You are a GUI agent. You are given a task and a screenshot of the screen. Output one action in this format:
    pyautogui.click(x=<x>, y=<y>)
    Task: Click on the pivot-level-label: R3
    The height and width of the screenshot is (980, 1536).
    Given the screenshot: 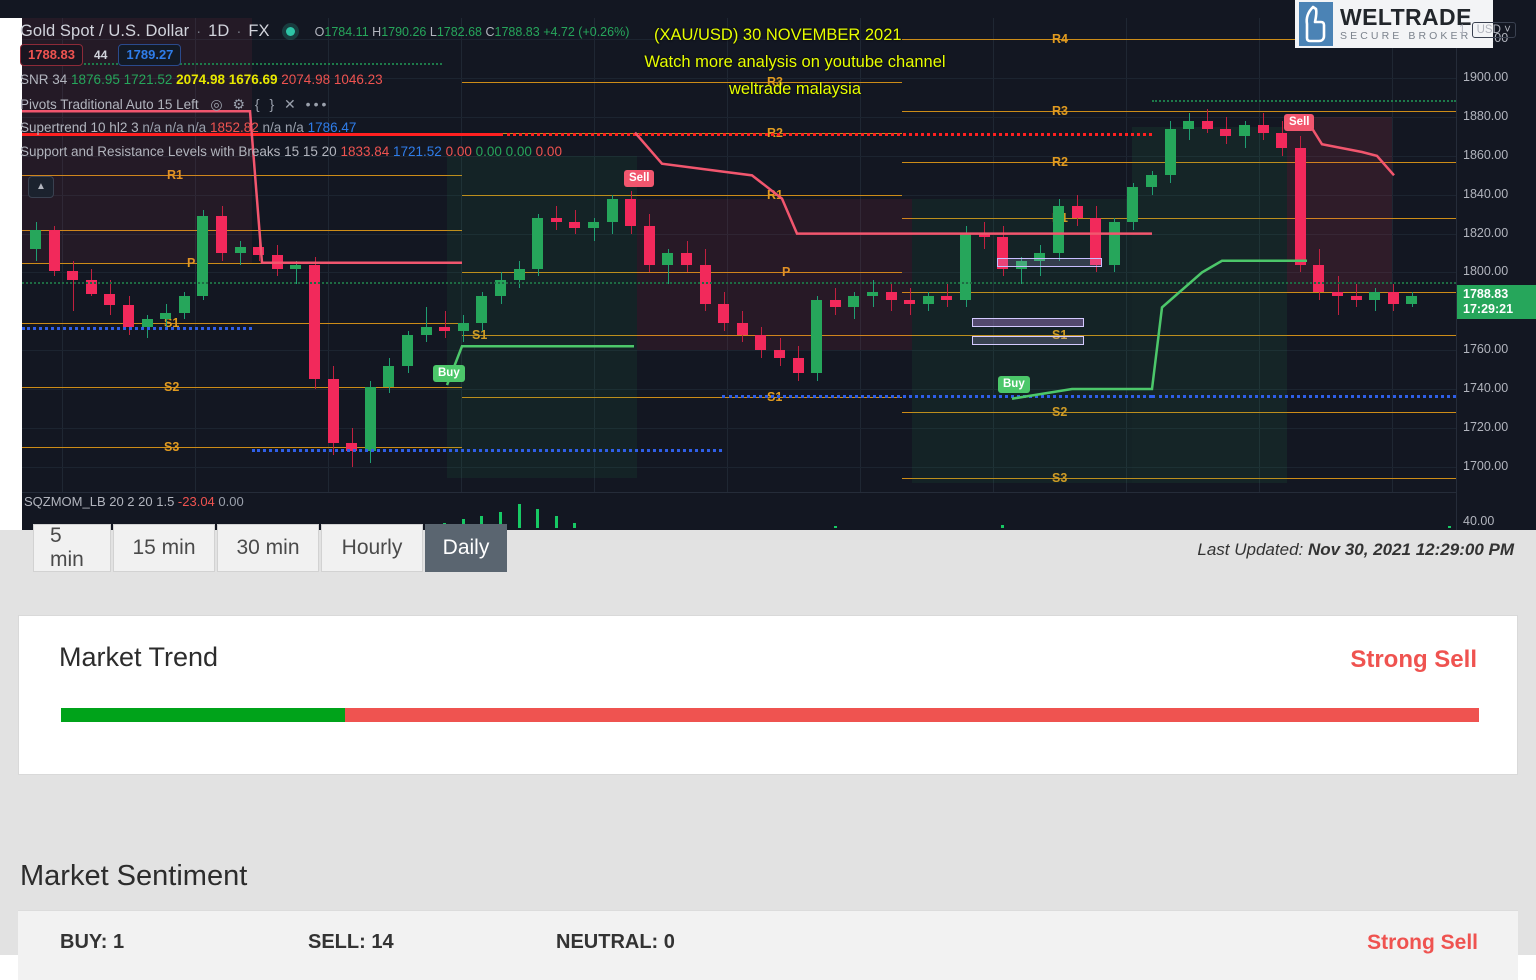 What is the action you would take?
    pyautogui.click(x=1060, y=111)
    